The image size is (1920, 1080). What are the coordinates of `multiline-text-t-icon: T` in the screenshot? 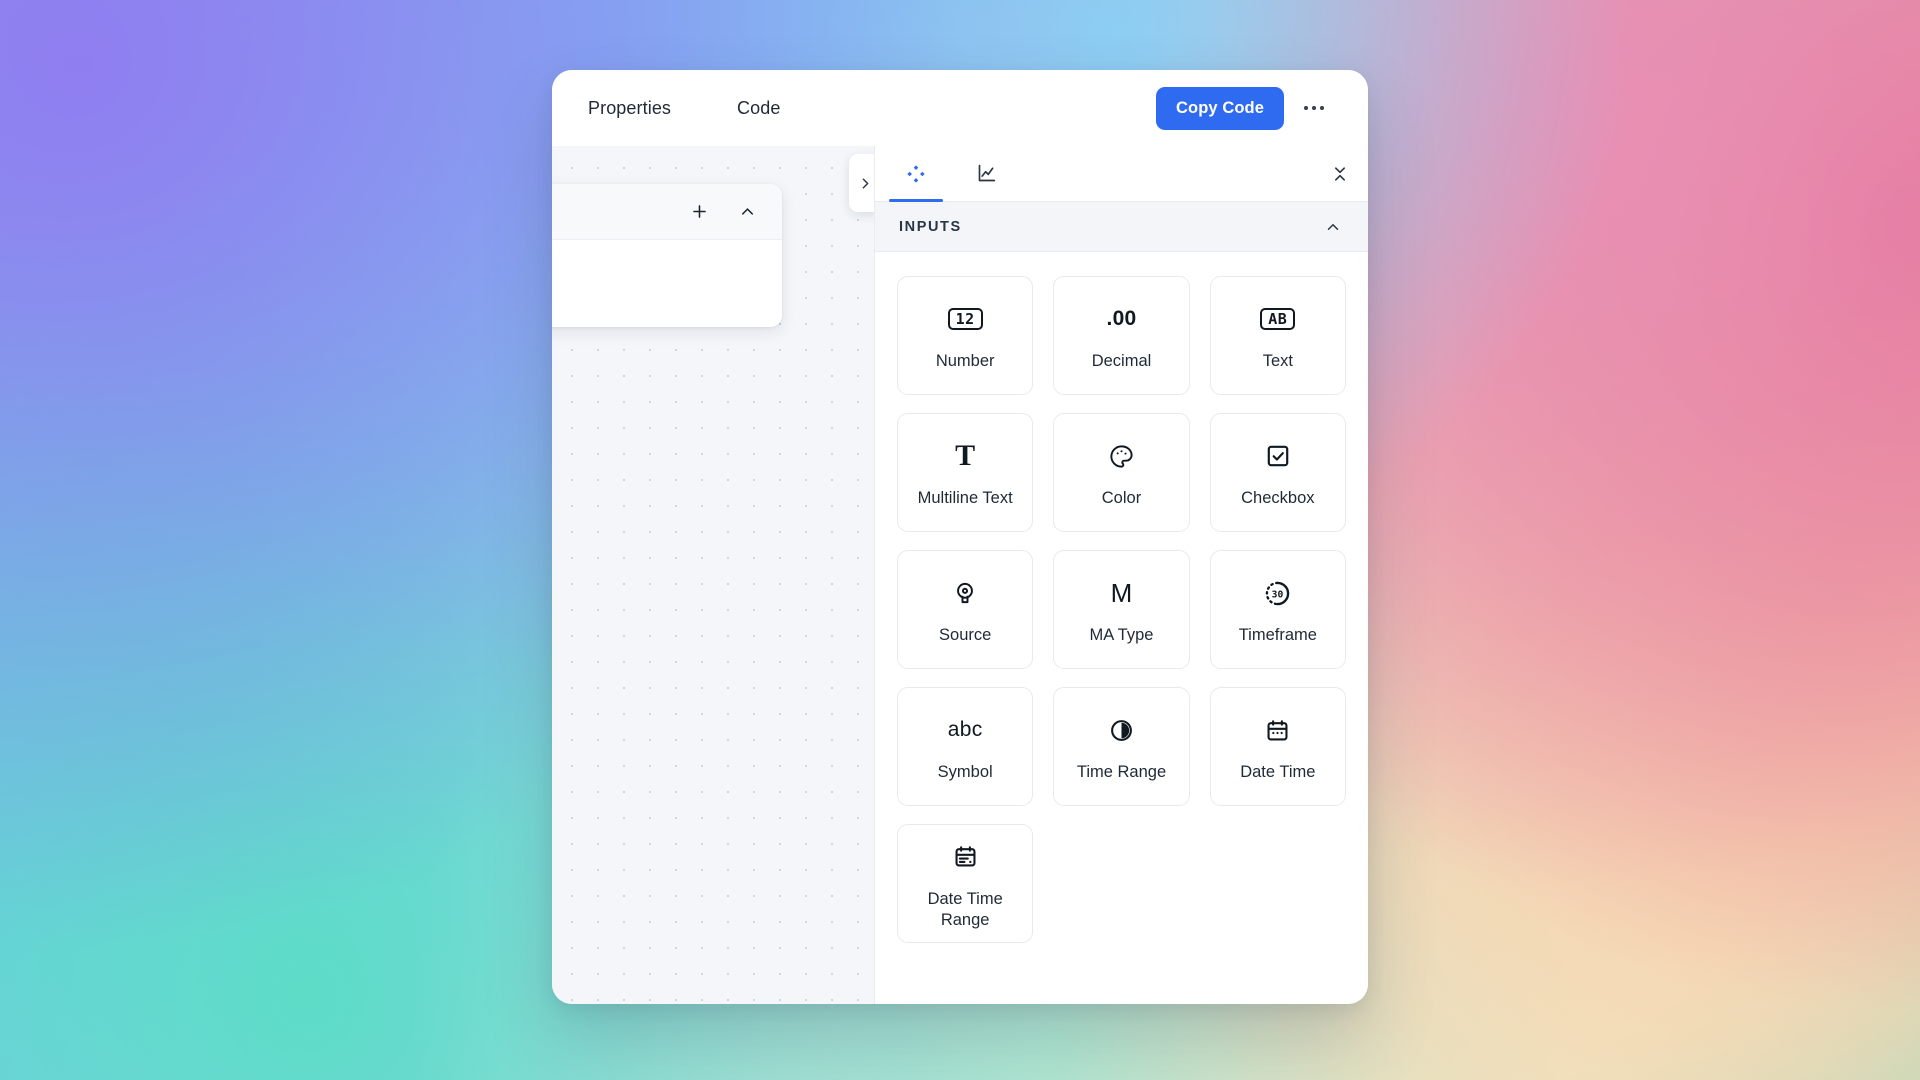 It's located at (965, 456).